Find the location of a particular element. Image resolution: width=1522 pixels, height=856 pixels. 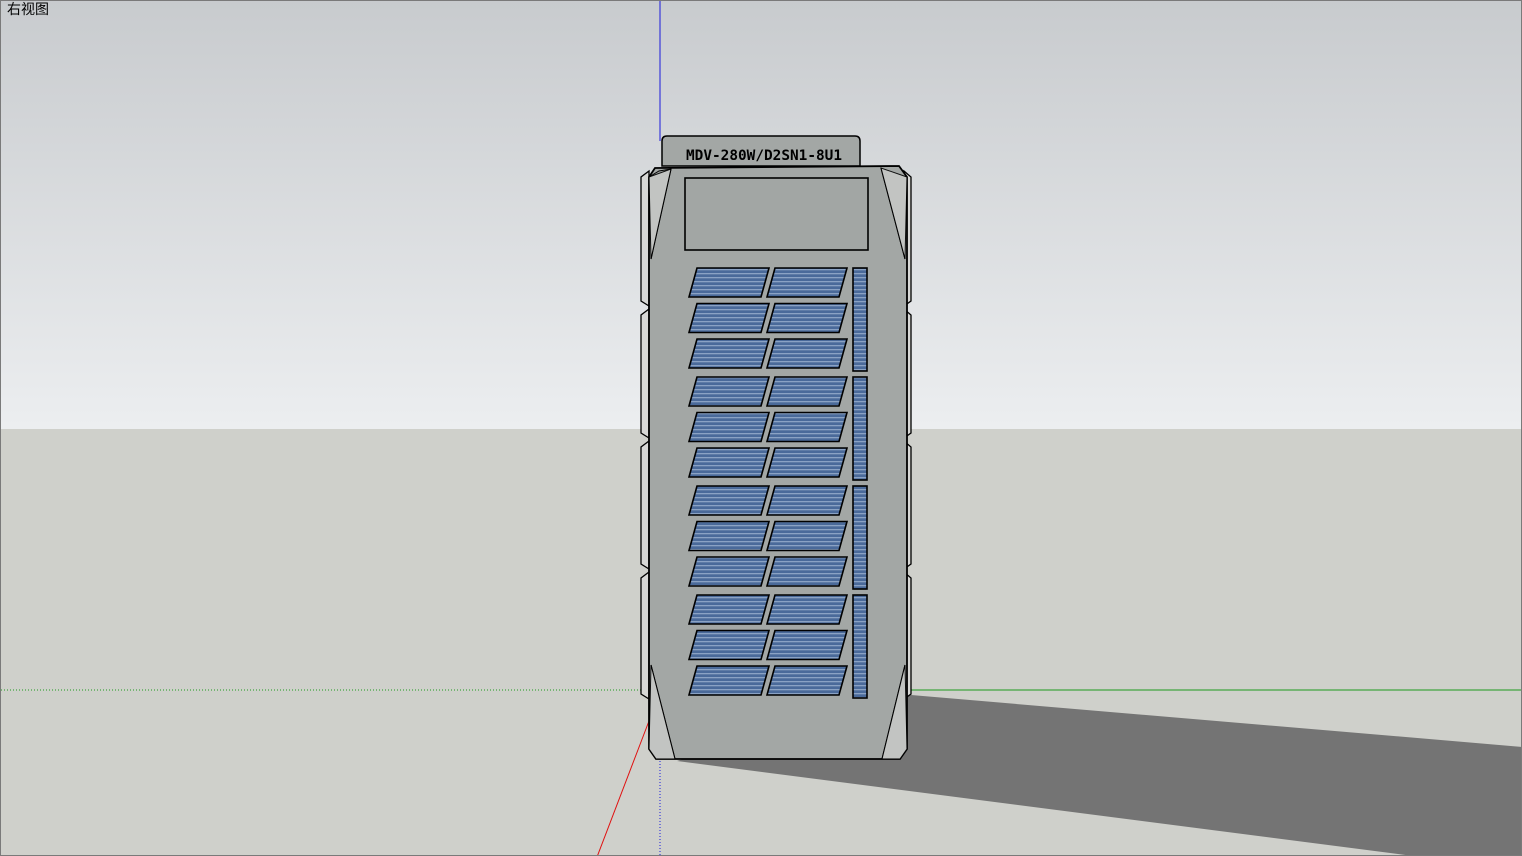

view-name-label: 右视图 is located at coordinates (28, 10).